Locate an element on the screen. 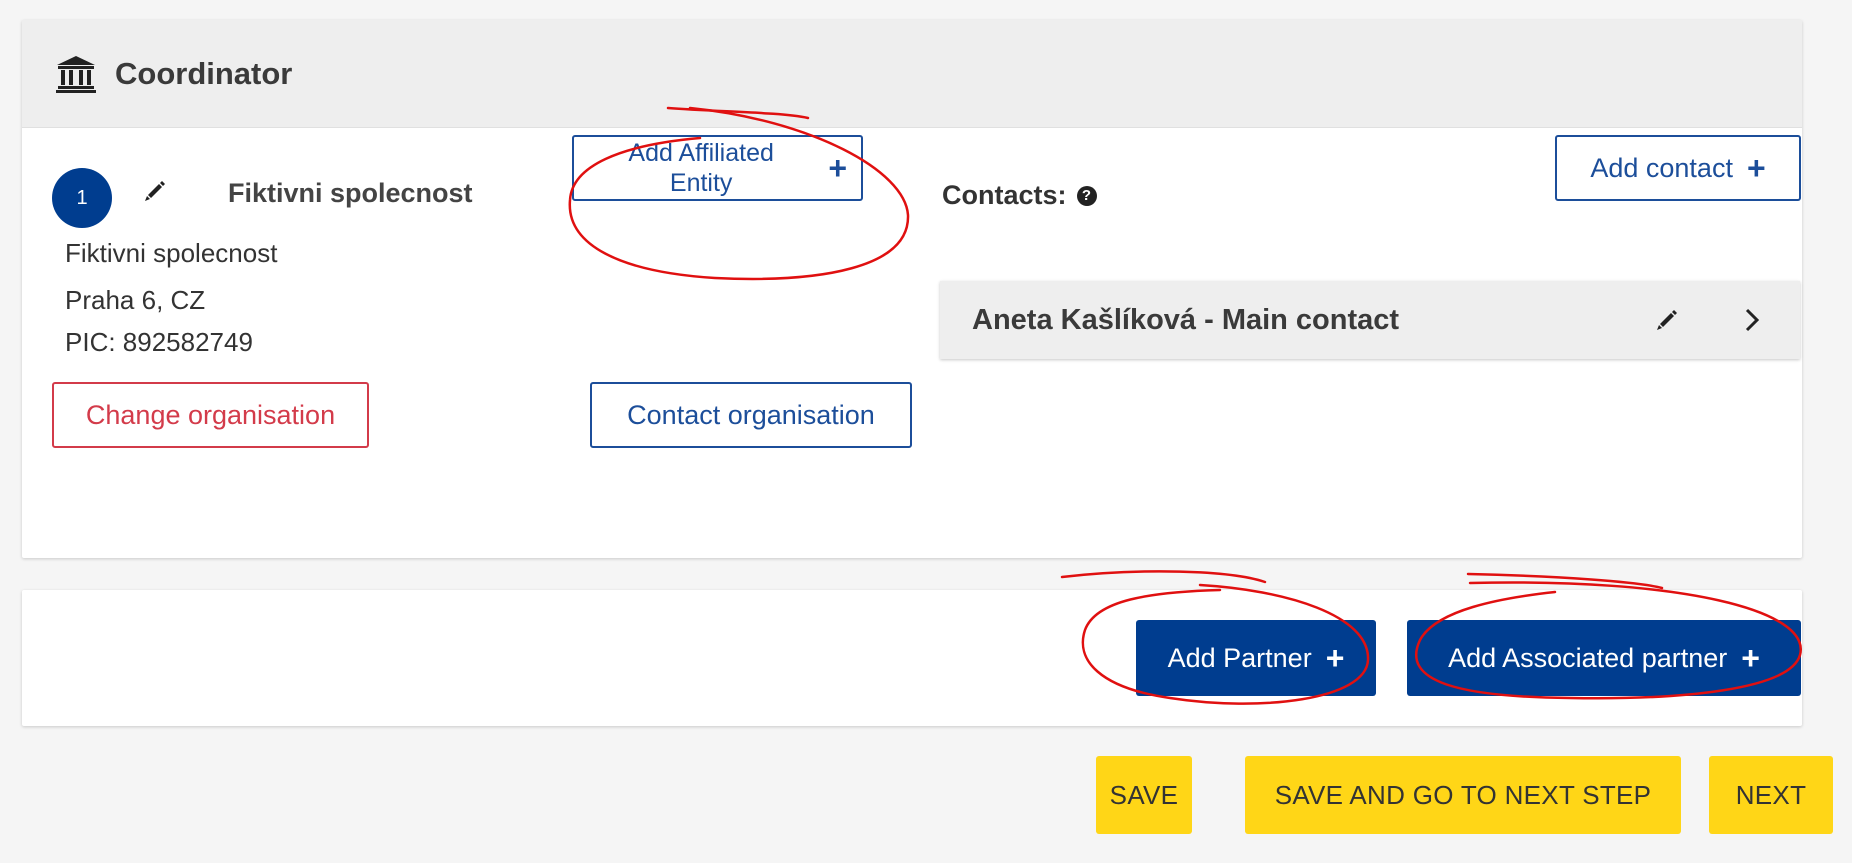  add-contact-button: Add contact + is located at coordinates (1678, 168).